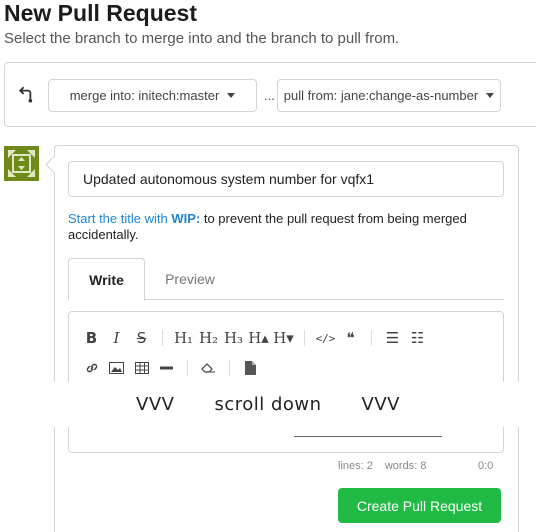 The width and height of the screenshot is (536, 532). I want to click on horizontal-rule-icon, so click(166, 368).